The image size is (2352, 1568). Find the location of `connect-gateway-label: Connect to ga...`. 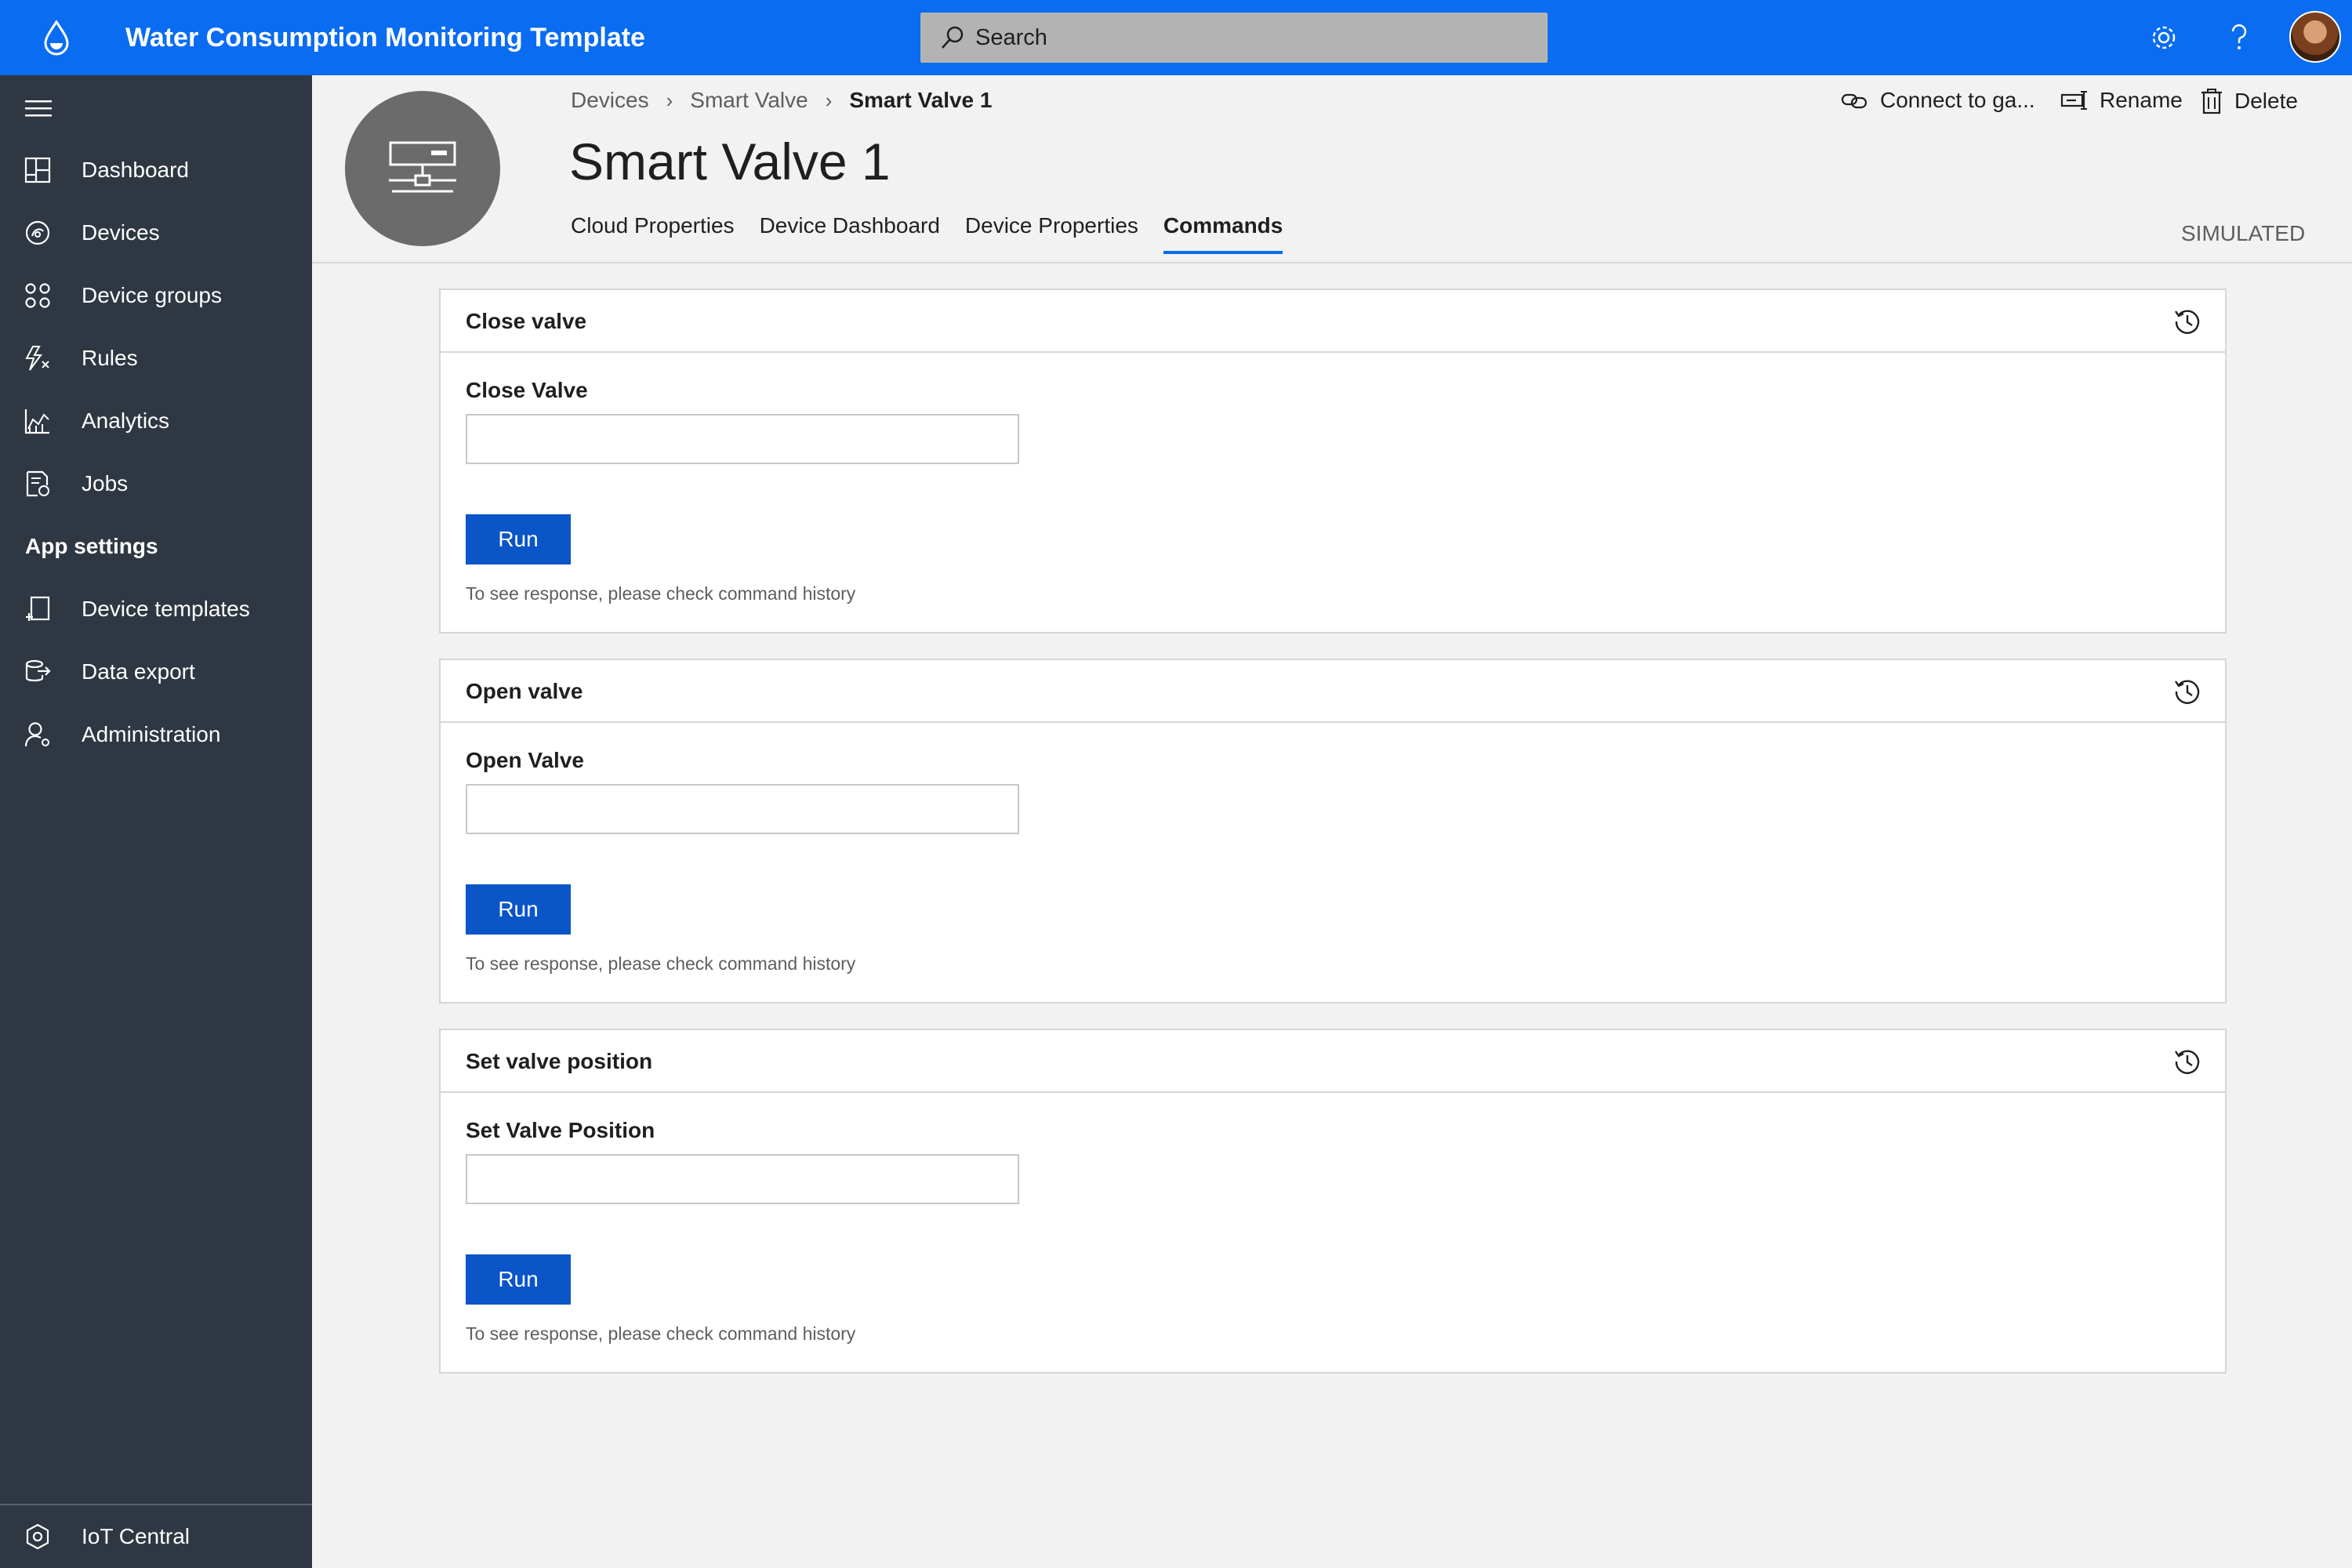

connect-gateway-label: Connect to ga... is located at coordinates (1957, 100).